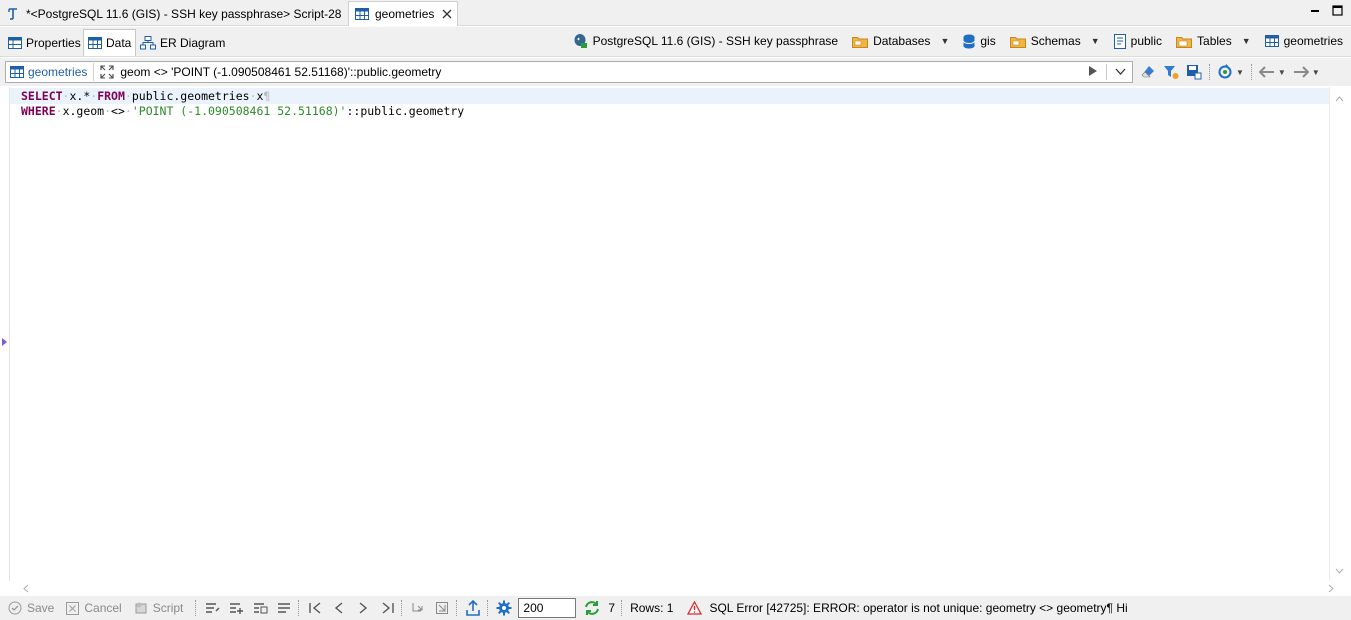  I want to click on tab-label: Properties, so click(53, 42).